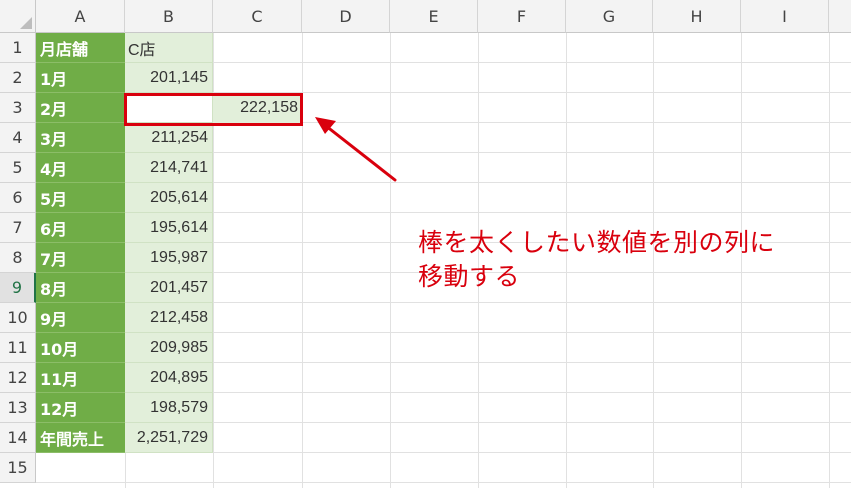 The width and height of the screenshot is (851, 488). I want to click on row-header-5: 5, so click(18, 168).